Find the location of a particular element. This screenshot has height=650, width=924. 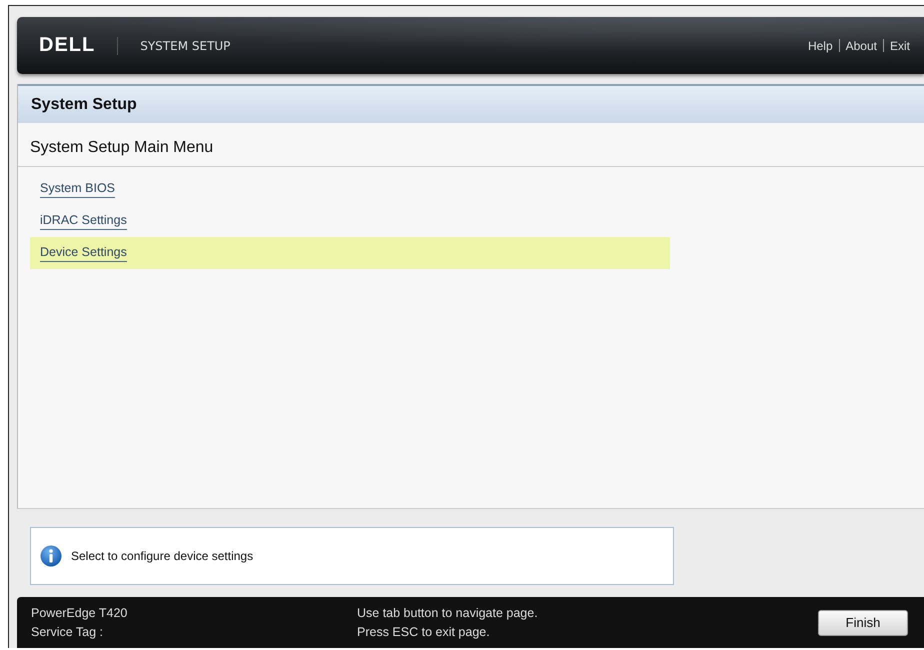

header-link: Help is located at coordinates (820, 45).